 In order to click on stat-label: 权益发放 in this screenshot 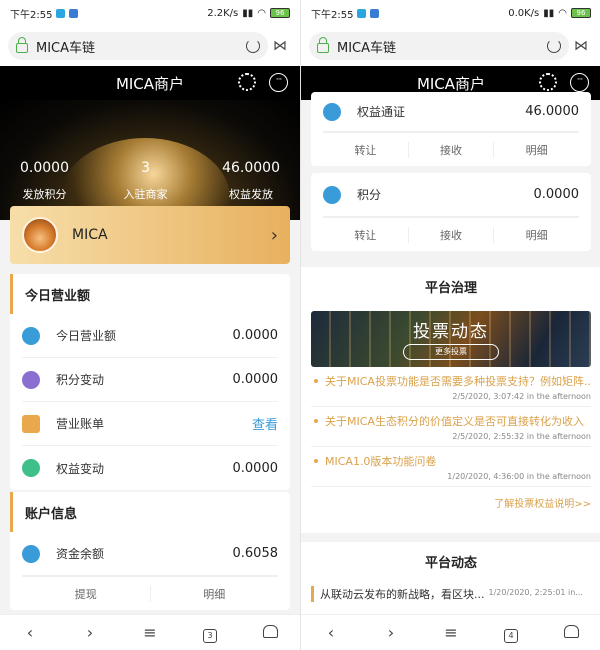, I will do `click(251, 194)`.